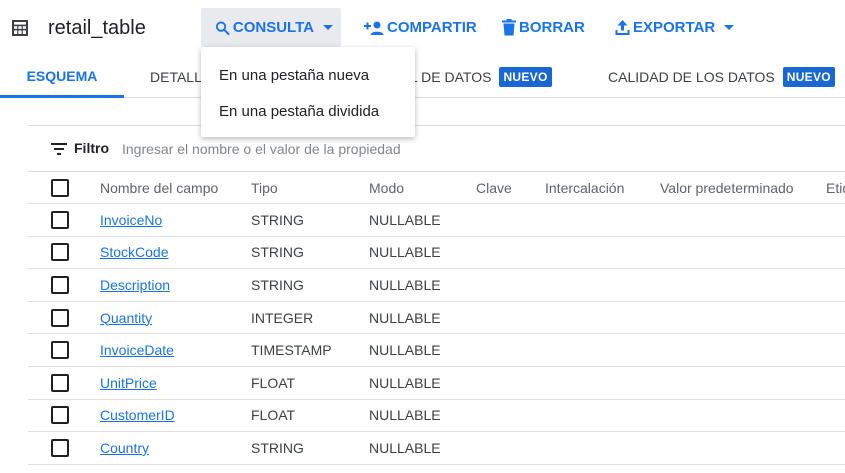 This screenshot has height=473, width=845. I want to click on field-name-link: Country, so click(124, 448).